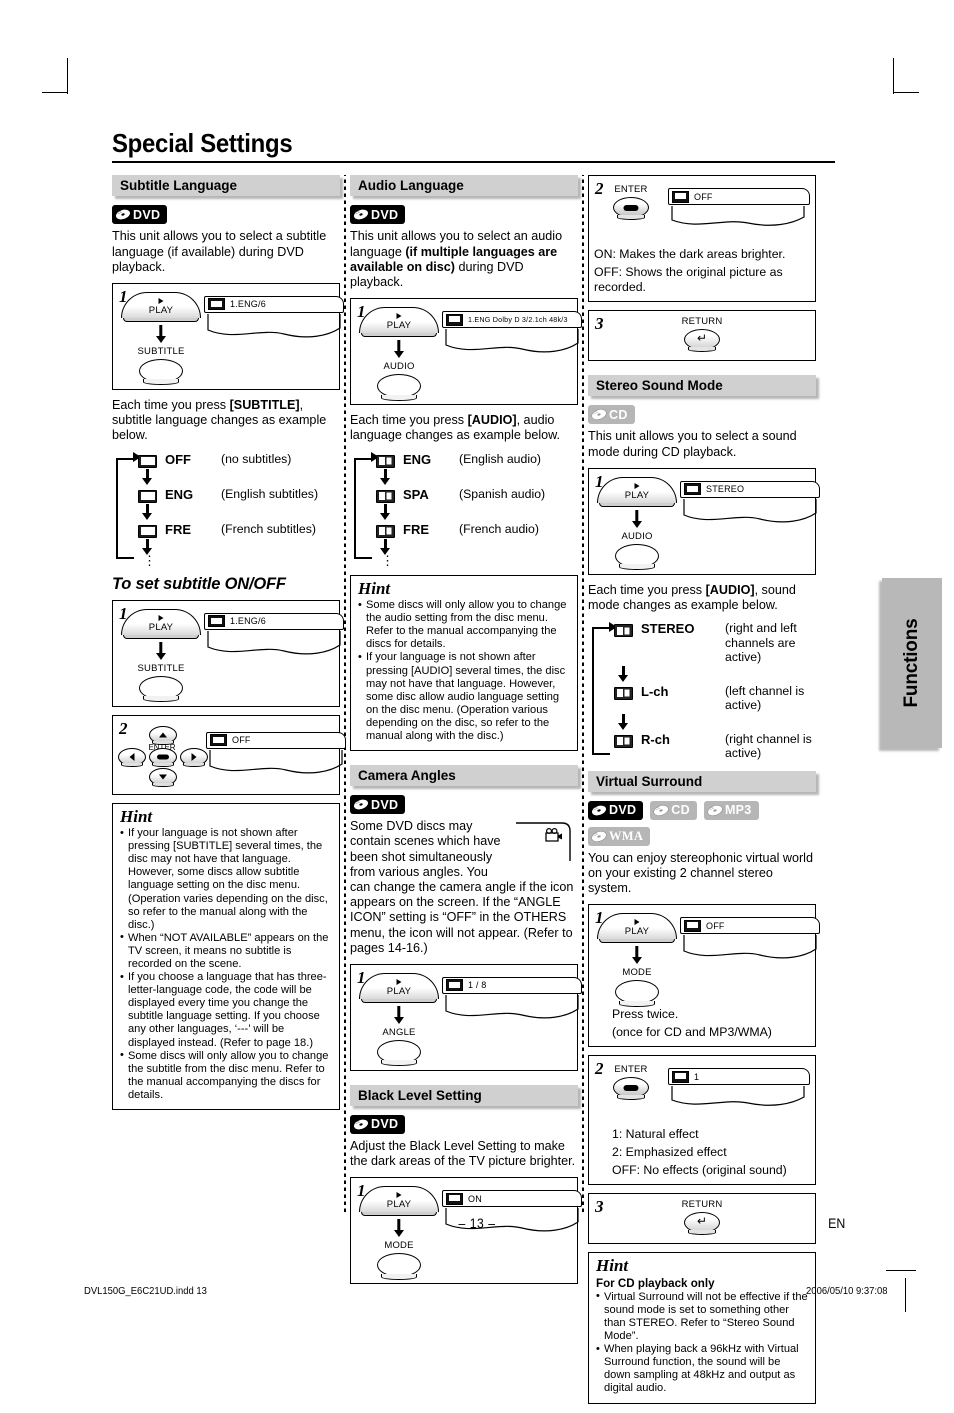 The width and height of the screenshot is (954, 1413). What do you see at coordinates (702, 1205) in the screenshot?
I see `return-button-label: RETURN` at bounding box center [702, 1205].